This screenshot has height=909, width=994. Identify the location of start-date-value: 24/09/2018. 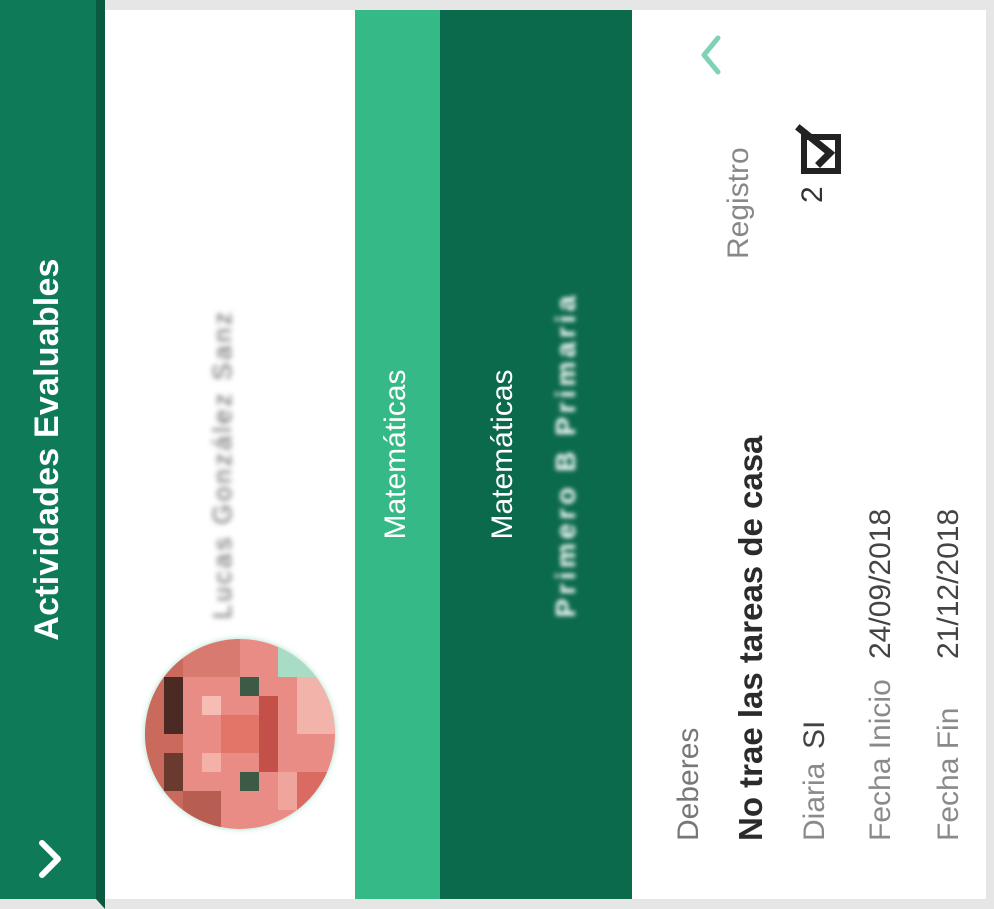
(880, 583).